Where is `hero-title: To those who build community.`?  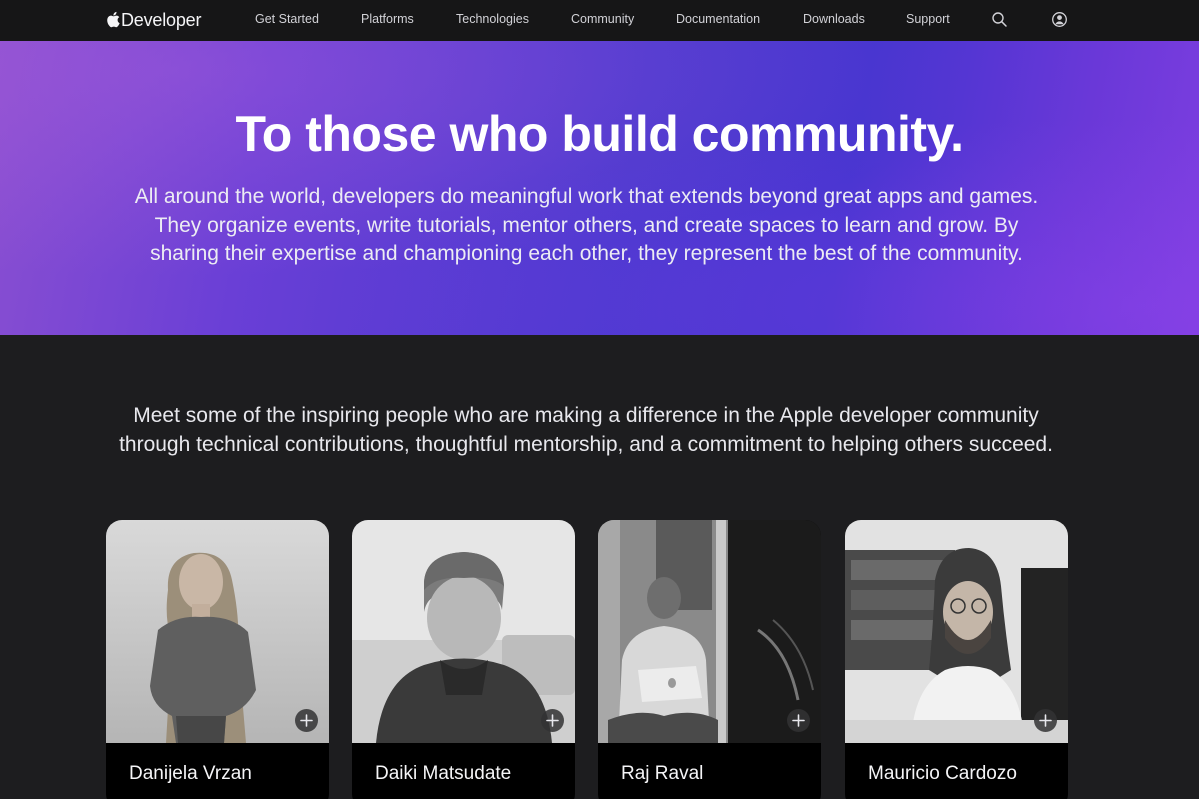
hero-title: To those who build community. is located at coordinates (599, 134).